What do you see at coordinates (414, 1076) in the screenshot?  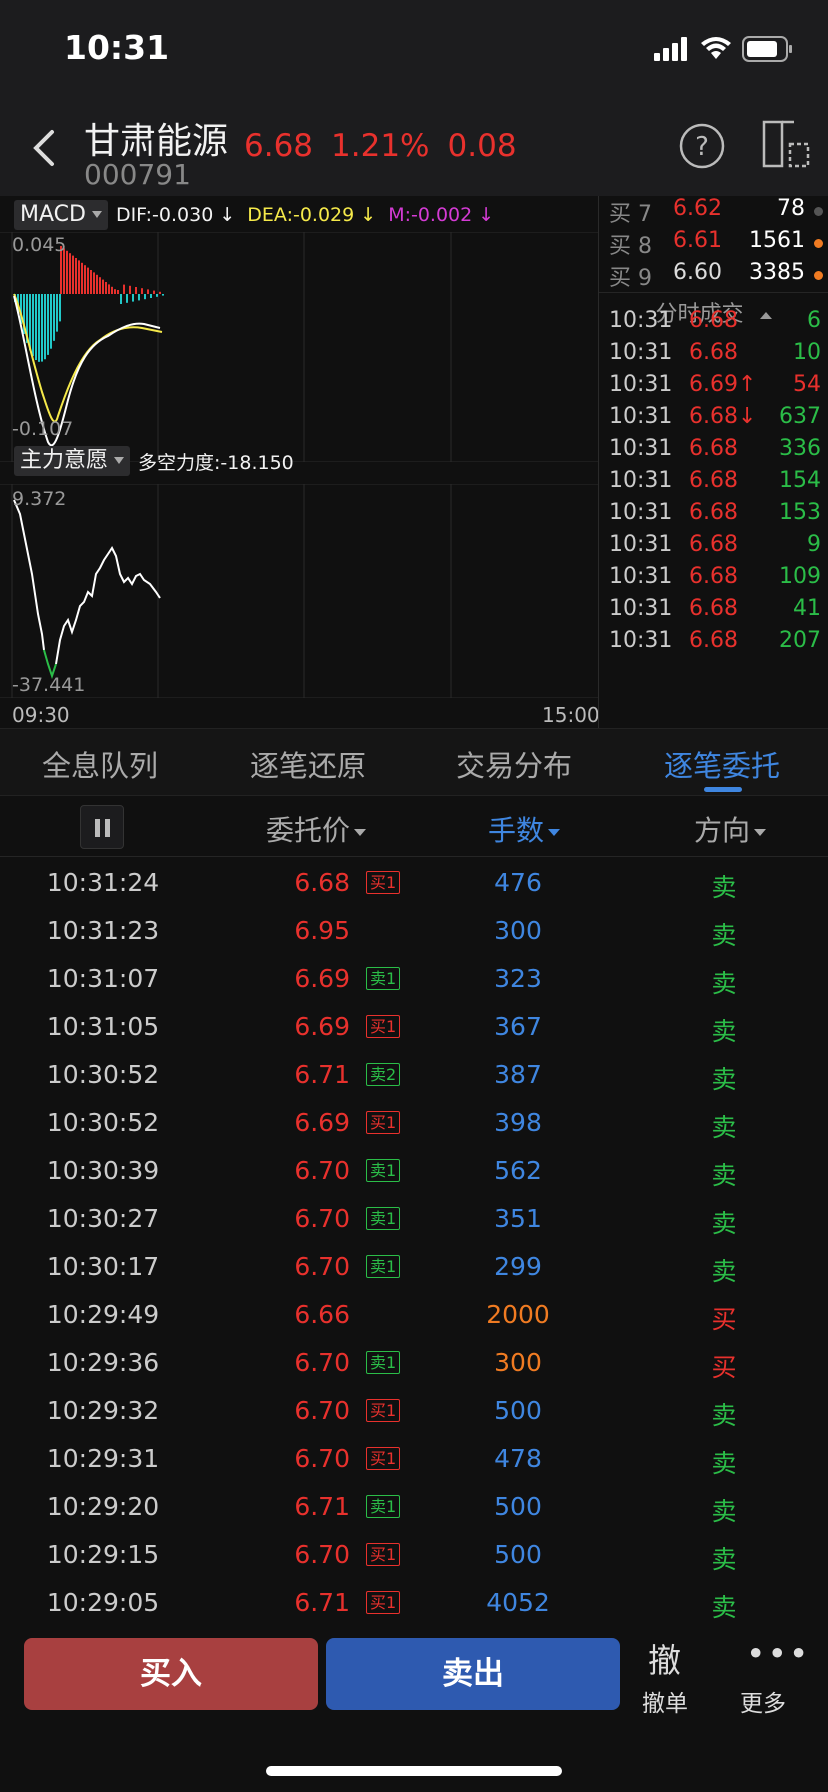 I see `order-row: 10:30:52 6.71 卖2 387 卖` at bounding box center [414, 1076].